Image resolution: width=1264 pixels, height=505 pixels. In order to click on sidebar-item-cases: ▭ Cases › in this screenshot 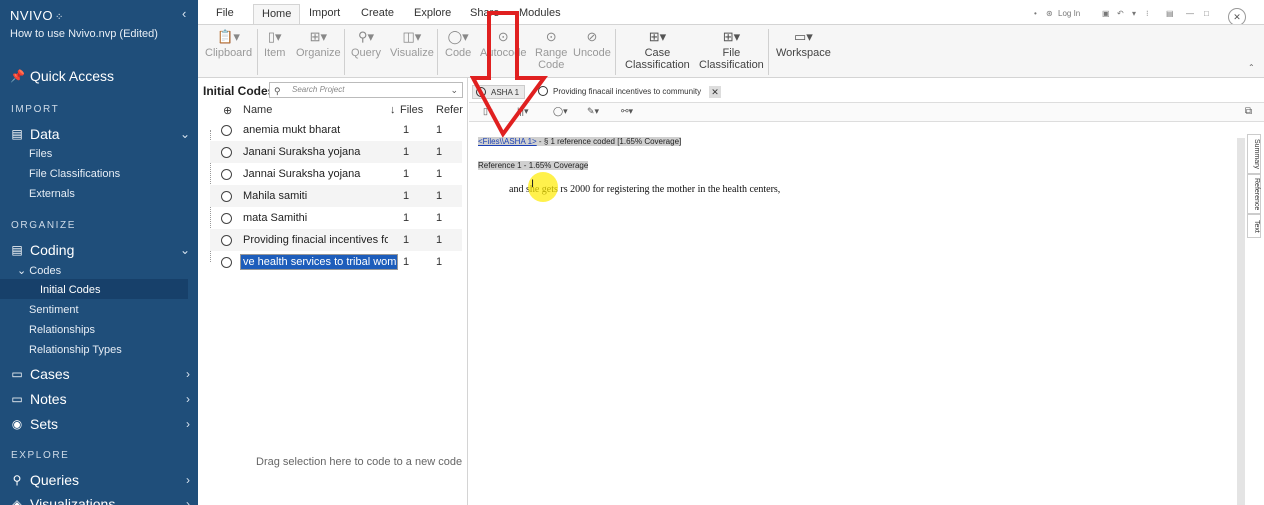, I will do `click(100, 374)`.